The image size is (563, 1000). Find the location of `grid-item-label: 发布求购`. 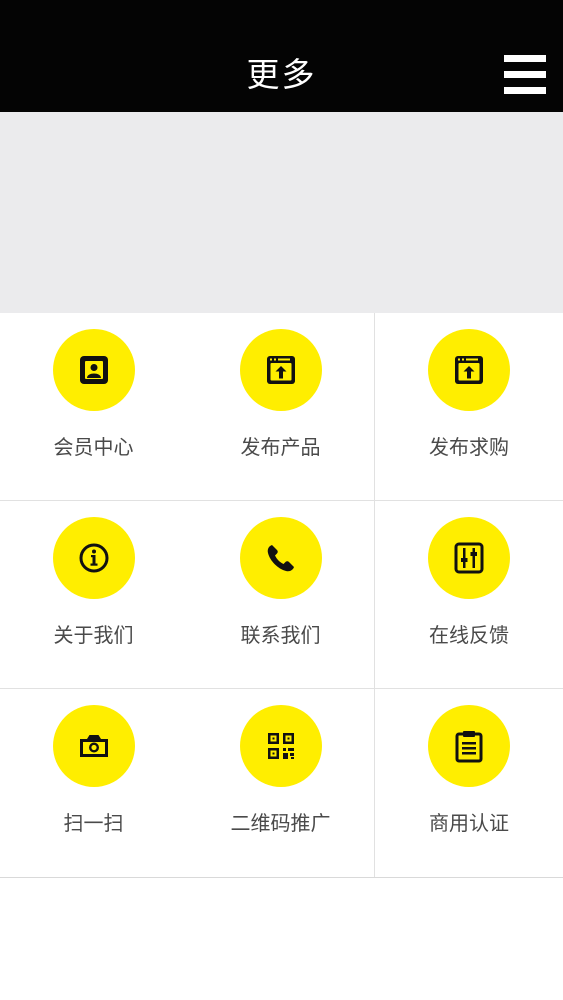

grid-item-label: 发布求购 is located at coordinates (469, 447).